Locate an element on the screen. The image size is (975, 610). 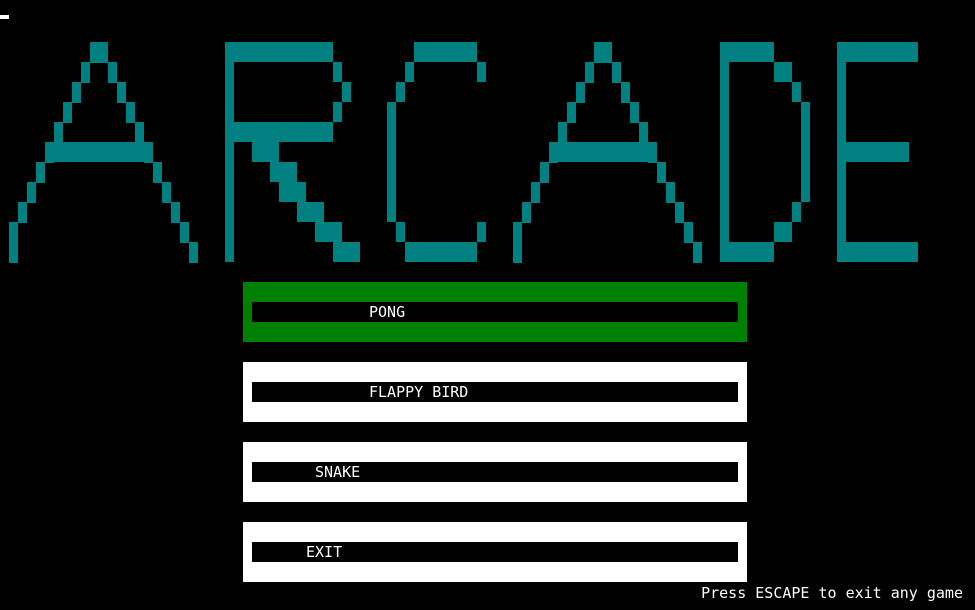
menu-item-bar: FLAPPY BIRD is located at coordinates (495, 392).